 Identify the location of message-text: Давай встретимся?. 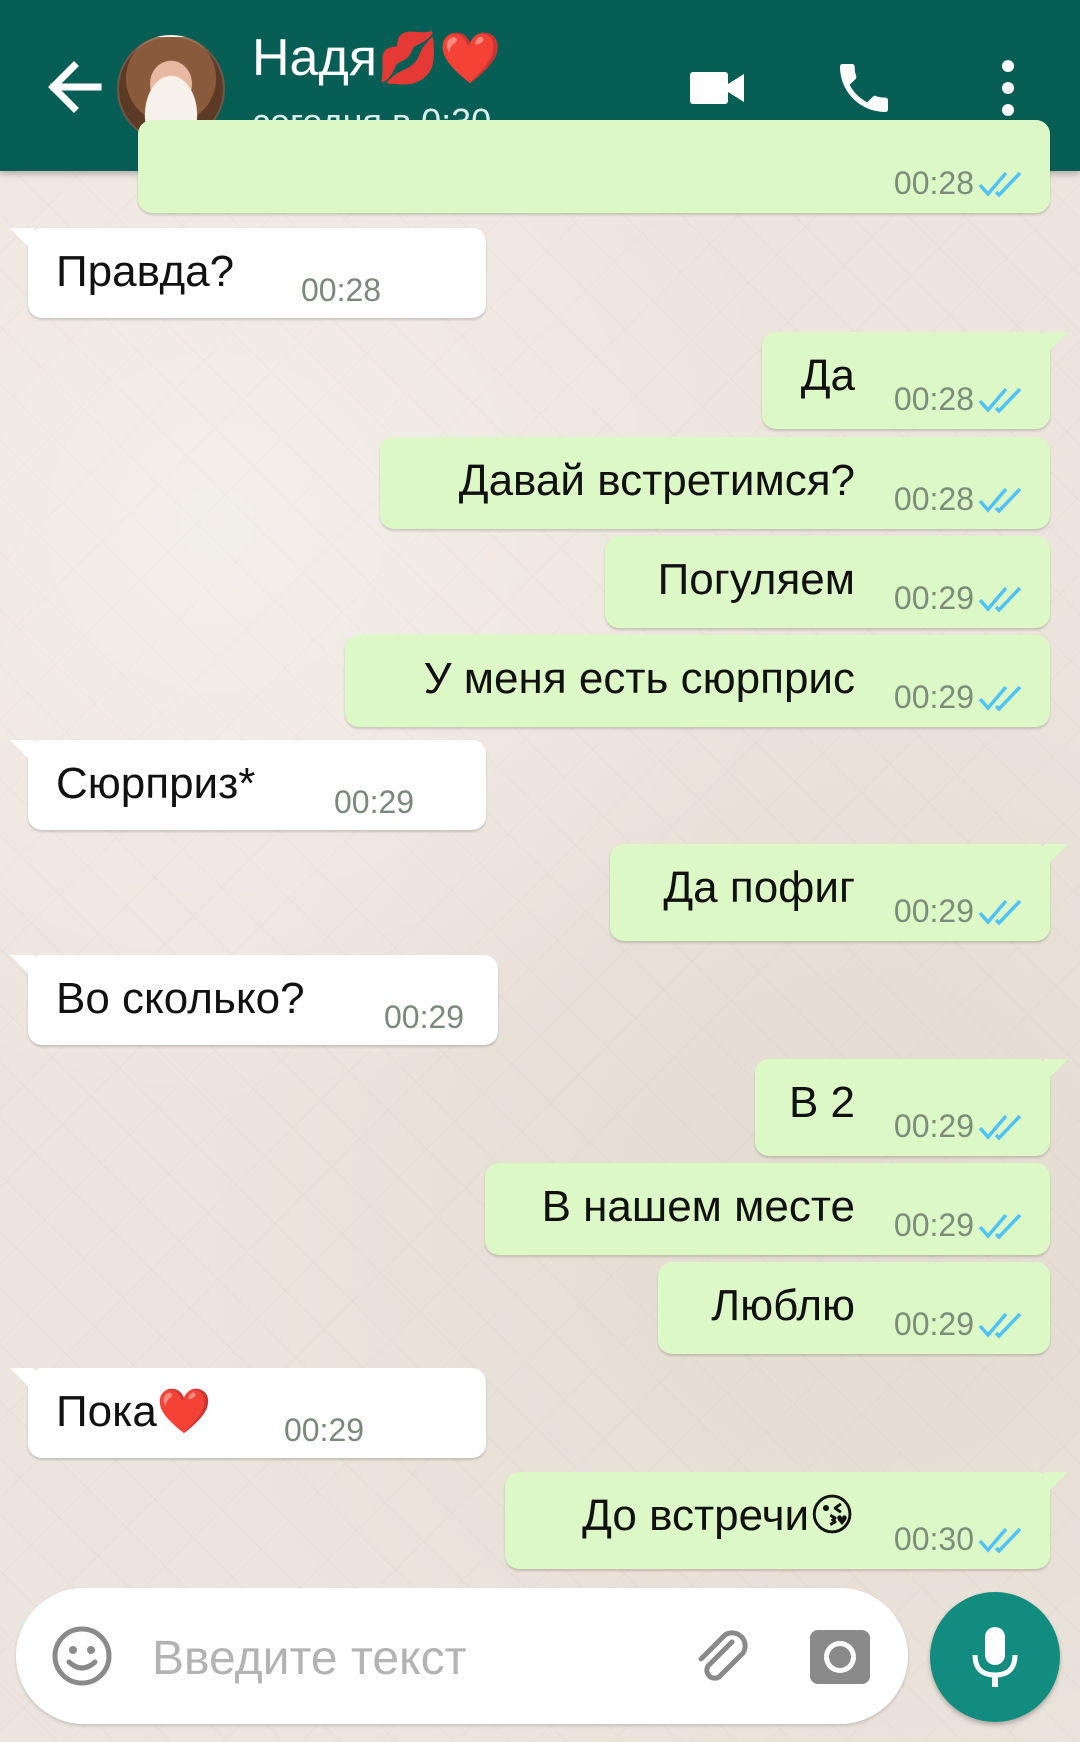
(656, 480).